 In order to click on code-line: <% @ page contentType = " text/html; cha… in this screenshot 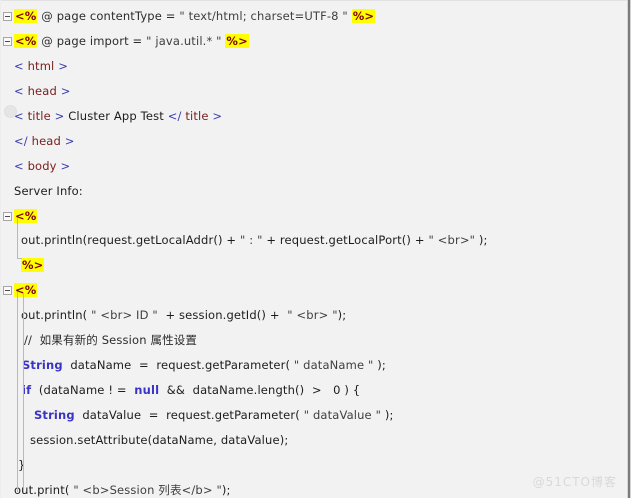, I will do `click(314, 16)`.